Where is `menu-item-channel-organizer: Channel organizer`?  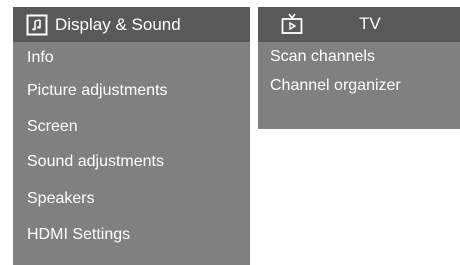 menu-item-channel-organizer: Channel organizer is located at coordinates (335, 86).